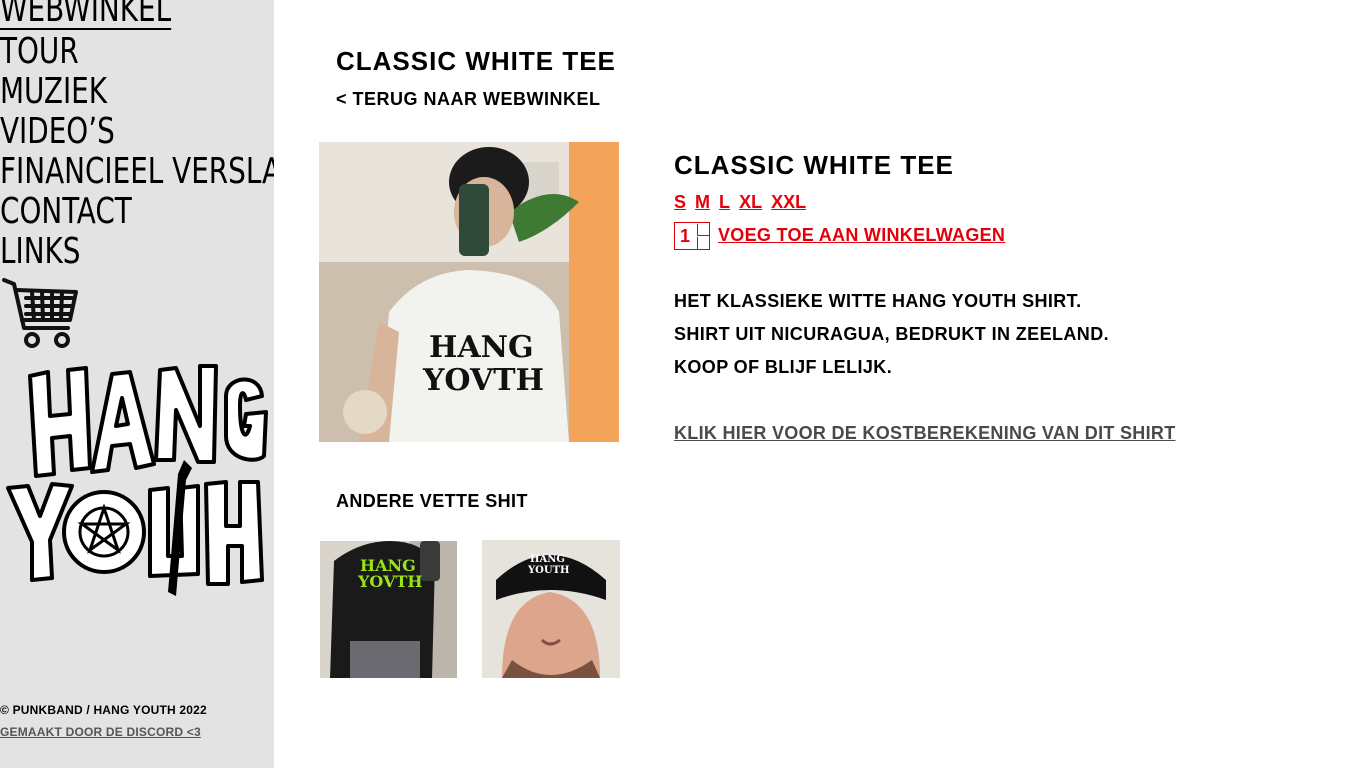 This screenshot has width=1366, height=768. Describe the element at coordinates (548, 570) in the screenshot. I see `svg-text: YOUTH` at that location.